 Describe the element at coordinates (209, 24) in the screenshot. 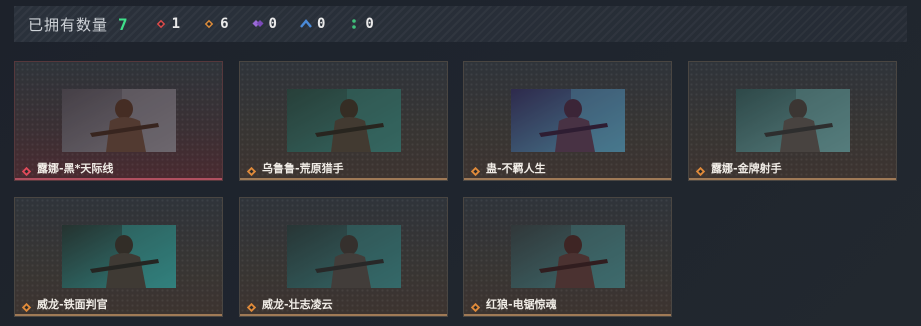

I see `orange-diamond-icon` at that location.